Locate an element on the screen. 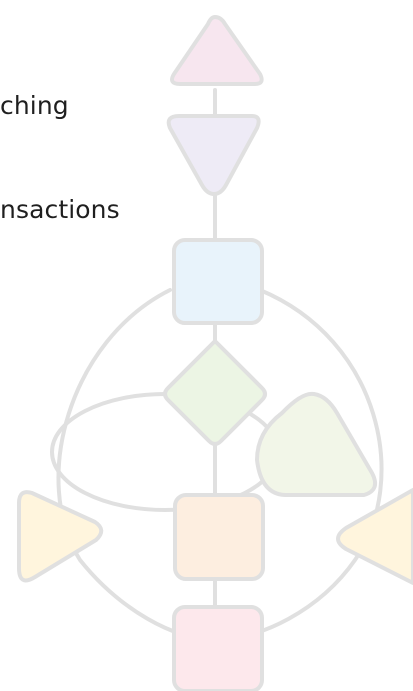 This screenshot has height=691, width=413. center-square-node is located at coordinates (219, 537).